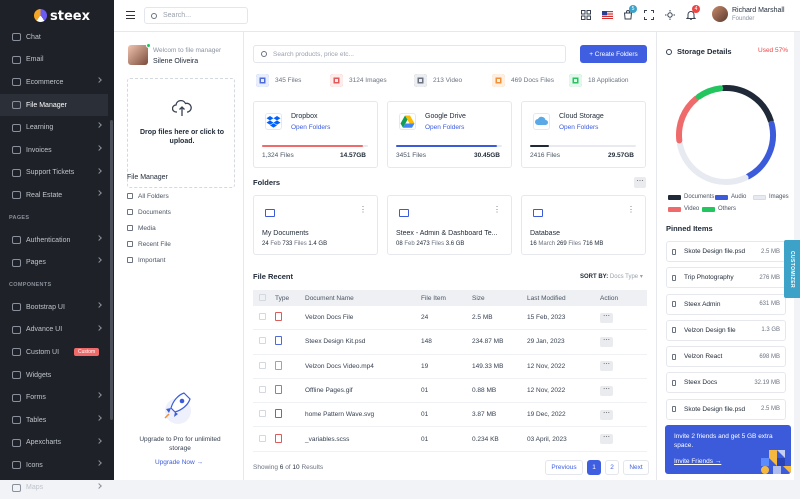  I want to click on table-row: _variables.scss 01 0.234 KB 03 April, 2023 ⋯, so click(450, 439).